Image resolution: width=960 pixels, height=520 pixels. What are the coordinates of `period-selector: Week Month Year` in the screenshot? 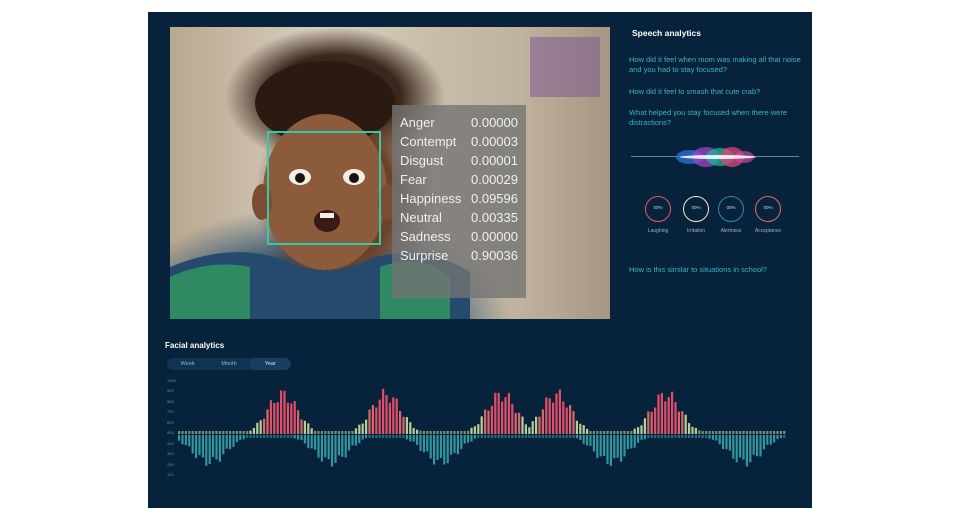 It's located at (229, 364).